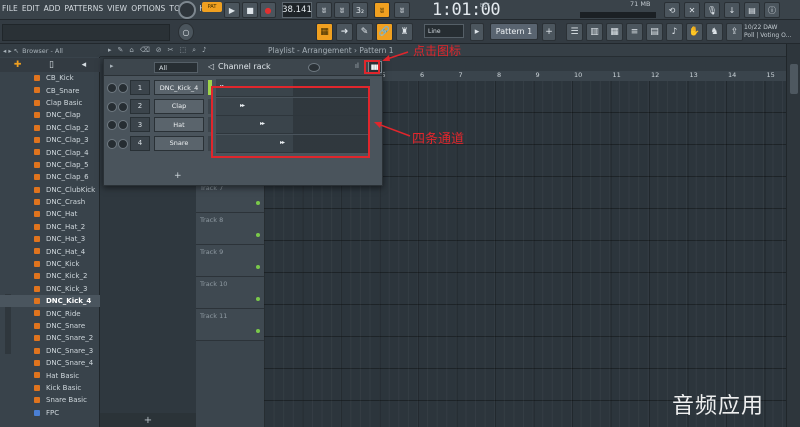  Describe the element at coordinates (50, 165) in the screenshot. I see `browser-item: DNC_Clap_5` at that location.